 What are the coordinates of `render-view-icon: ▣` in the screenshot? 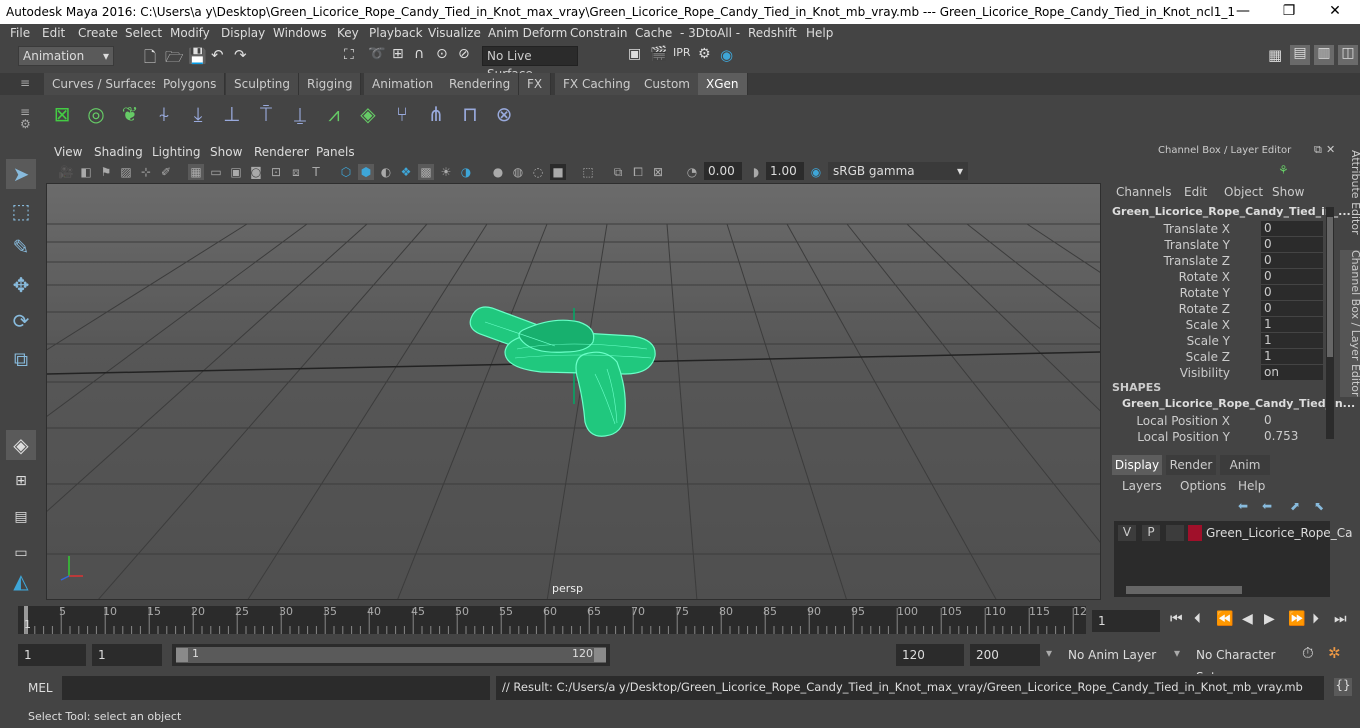 It's located at (634, 54).